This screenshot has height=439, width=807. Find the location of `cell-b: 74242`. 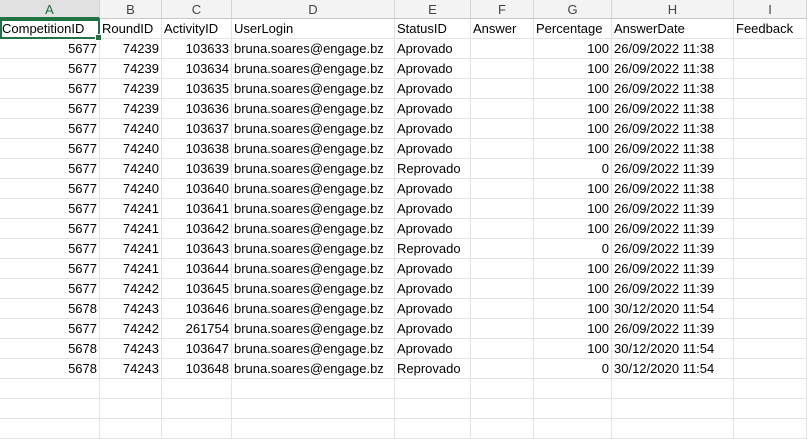

cell-b: 74242 is located at coordinates (131, 289).